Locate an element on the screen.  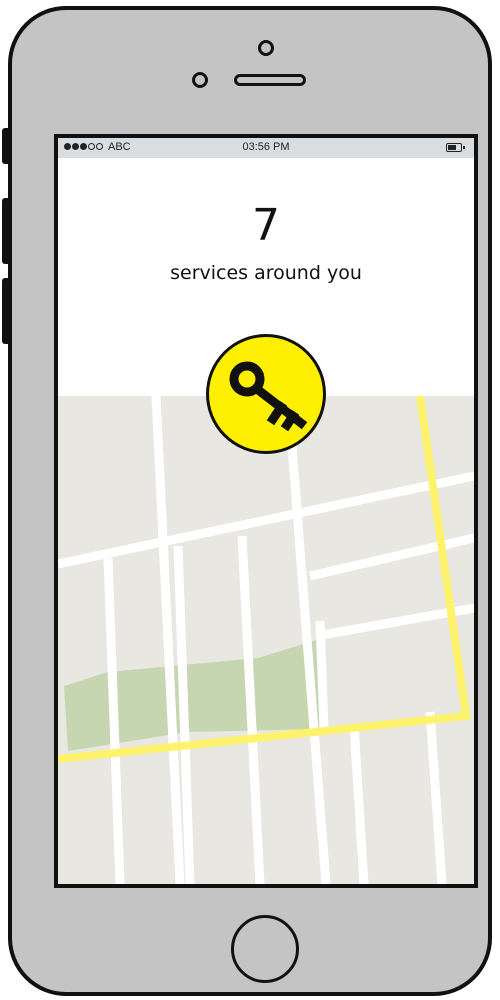
status-bar: ABC 03:56 PM is located at coordinates (266, 148).